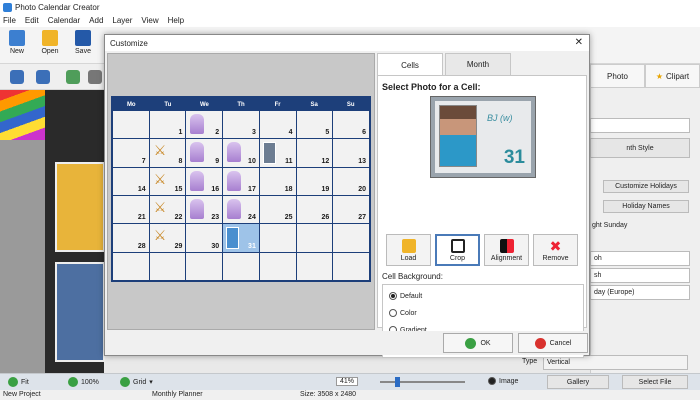 The width and height of the screenshot is (700, 400). I want to click on check-icon, so click(13, 382).